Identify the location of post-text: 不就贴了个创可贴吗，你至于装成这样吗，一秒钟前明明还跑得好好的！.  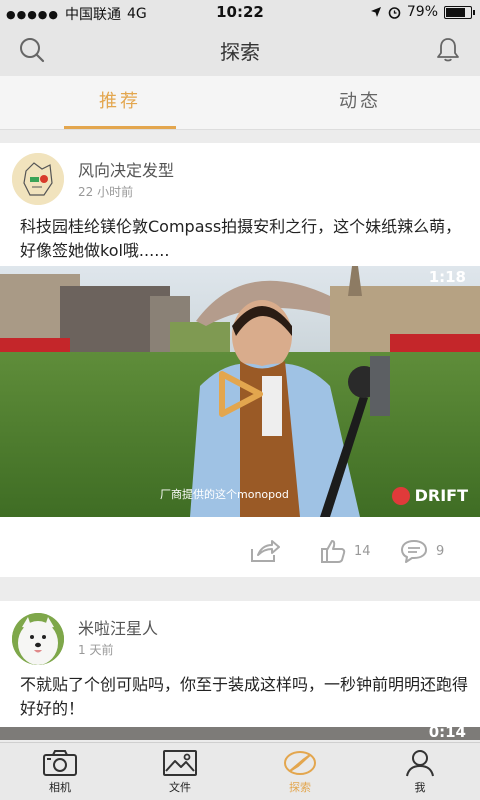
(245, 697).